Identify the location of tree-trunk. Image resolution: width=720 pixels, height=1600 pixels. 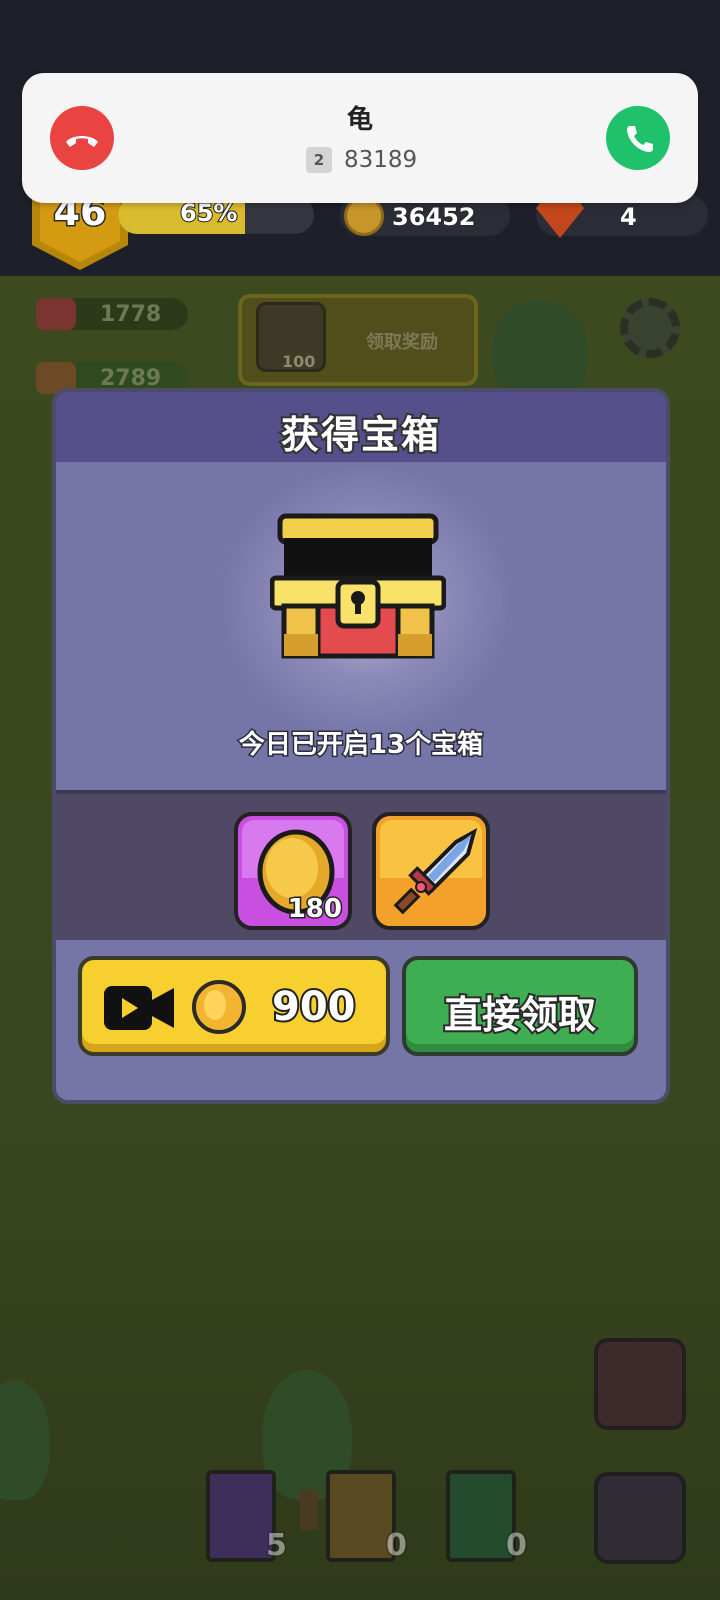
(309, 1510).